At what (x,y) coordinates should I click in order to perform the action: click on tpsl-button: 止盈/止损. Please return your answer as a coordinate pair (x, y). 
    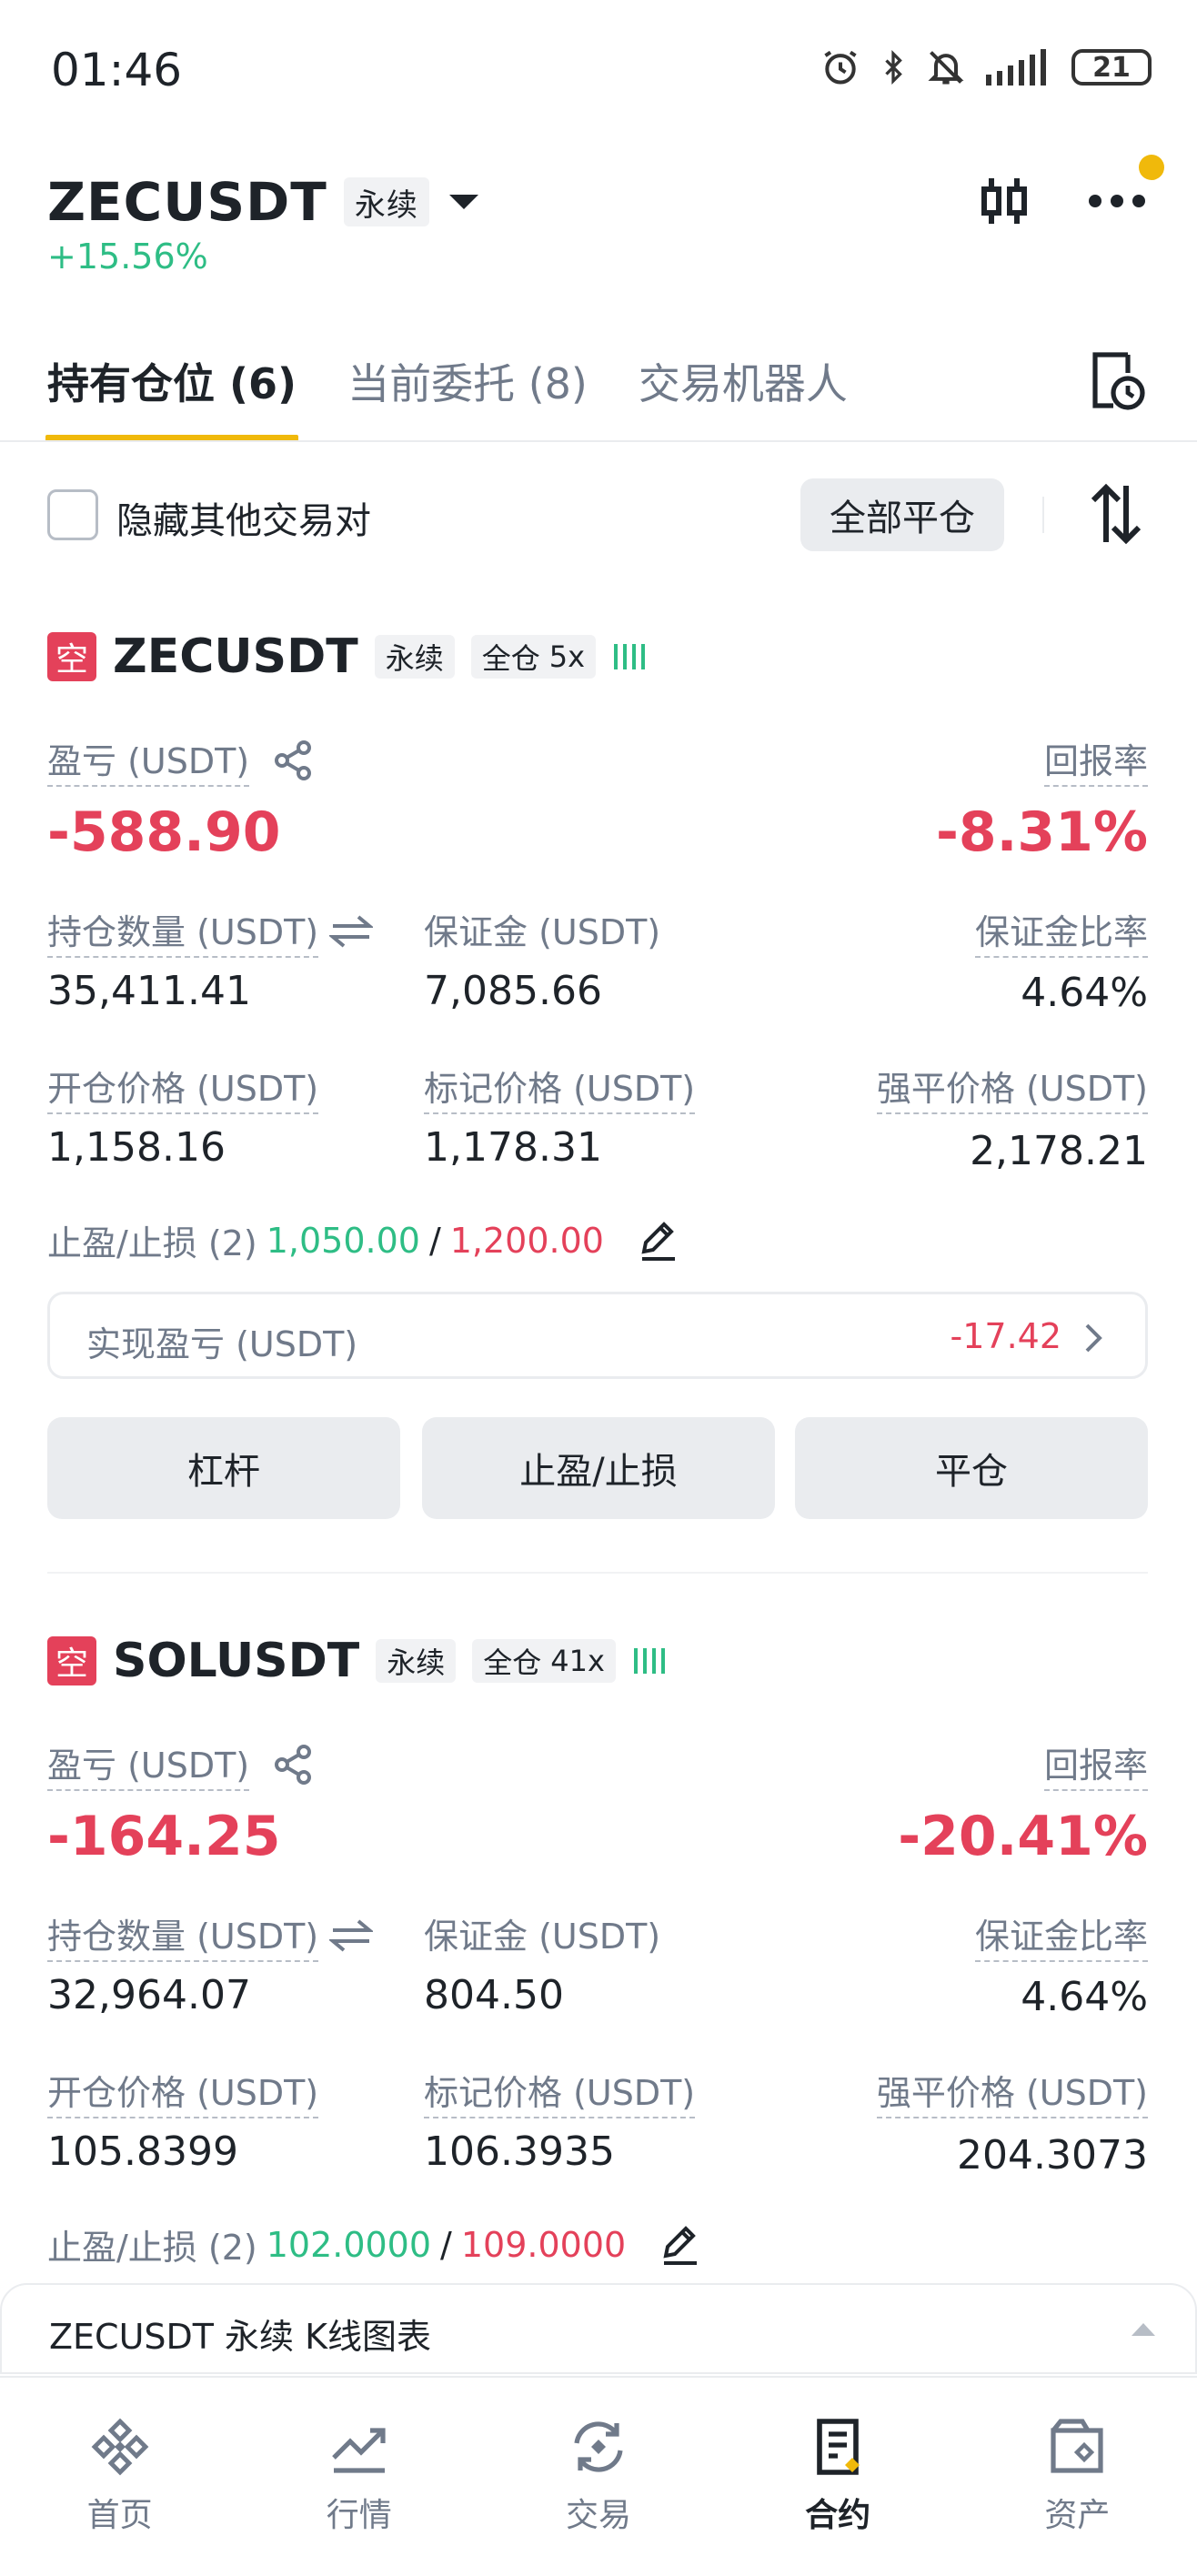
    Looking at the image, I should click on (598, 1468).